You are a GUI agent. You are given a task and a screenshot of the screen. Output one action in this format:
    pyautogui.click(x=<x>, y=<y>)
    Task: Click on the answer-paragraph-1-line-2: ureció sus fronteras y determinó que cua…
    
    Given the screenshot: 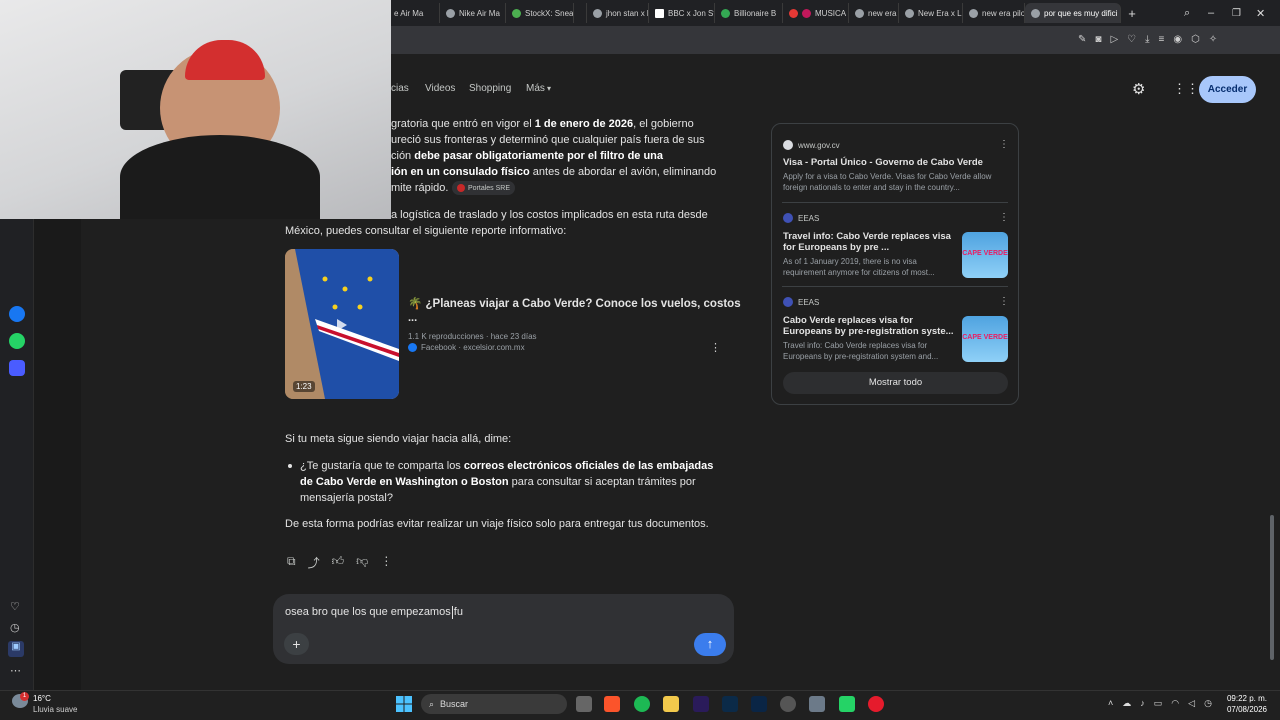 What is the action you would take?
    pyautogui.click(x=548, y=140)
    